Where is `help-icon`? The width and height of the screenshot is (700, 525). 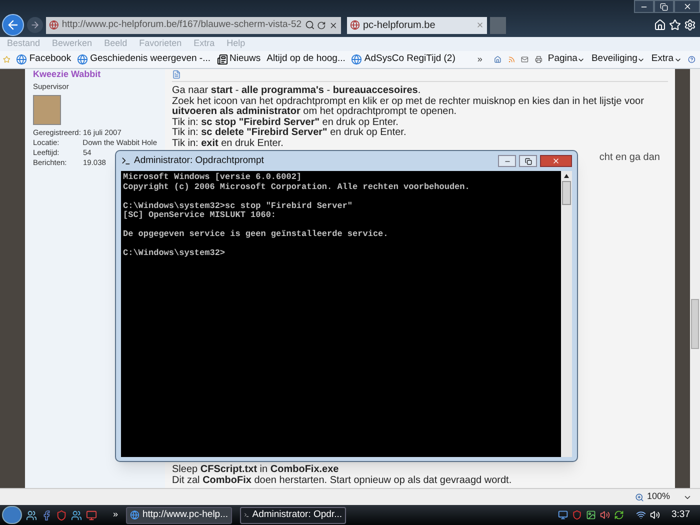
help-icon is located at coordinates (691, 59).